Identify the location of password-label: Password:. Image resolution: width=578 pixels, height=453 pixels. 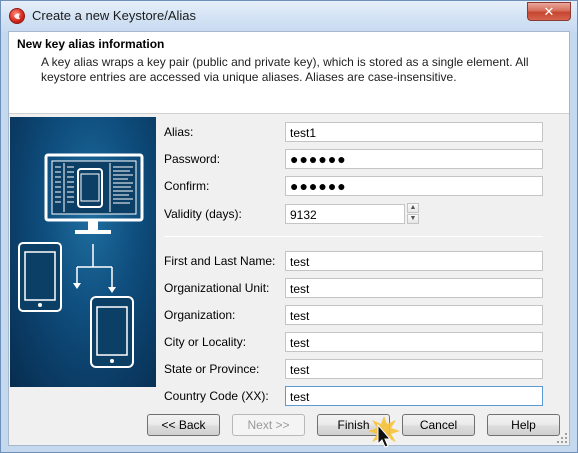
(192, 159).